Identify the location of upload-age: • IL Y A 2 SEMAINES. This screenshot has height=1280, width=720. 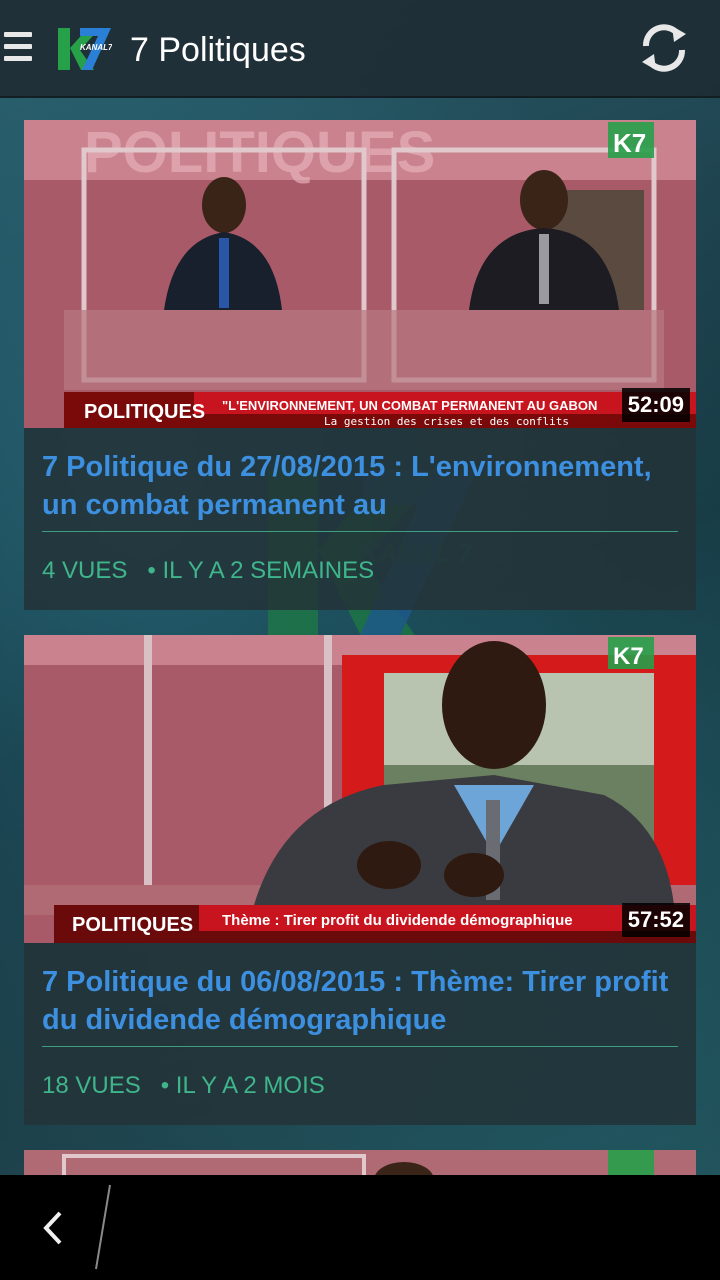
(261, 570).